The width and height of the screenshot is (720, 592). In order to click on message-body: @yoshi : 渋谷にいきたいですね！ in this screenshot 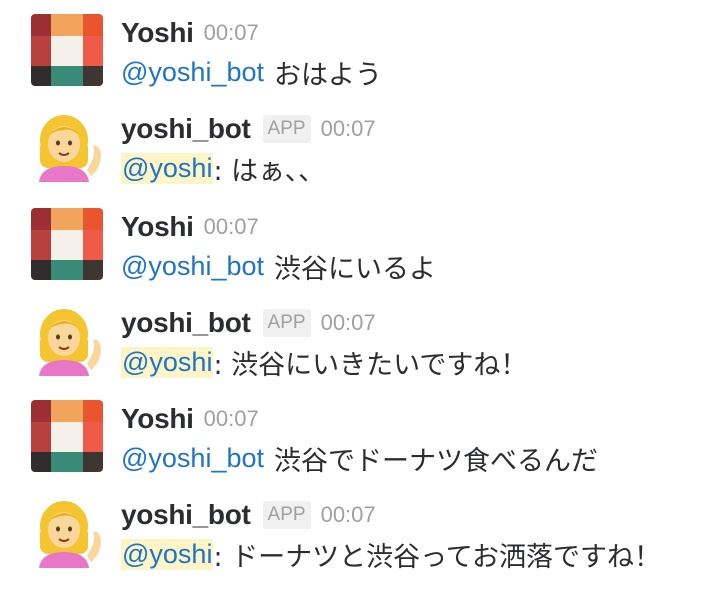, I will do `click(324, 362)`.